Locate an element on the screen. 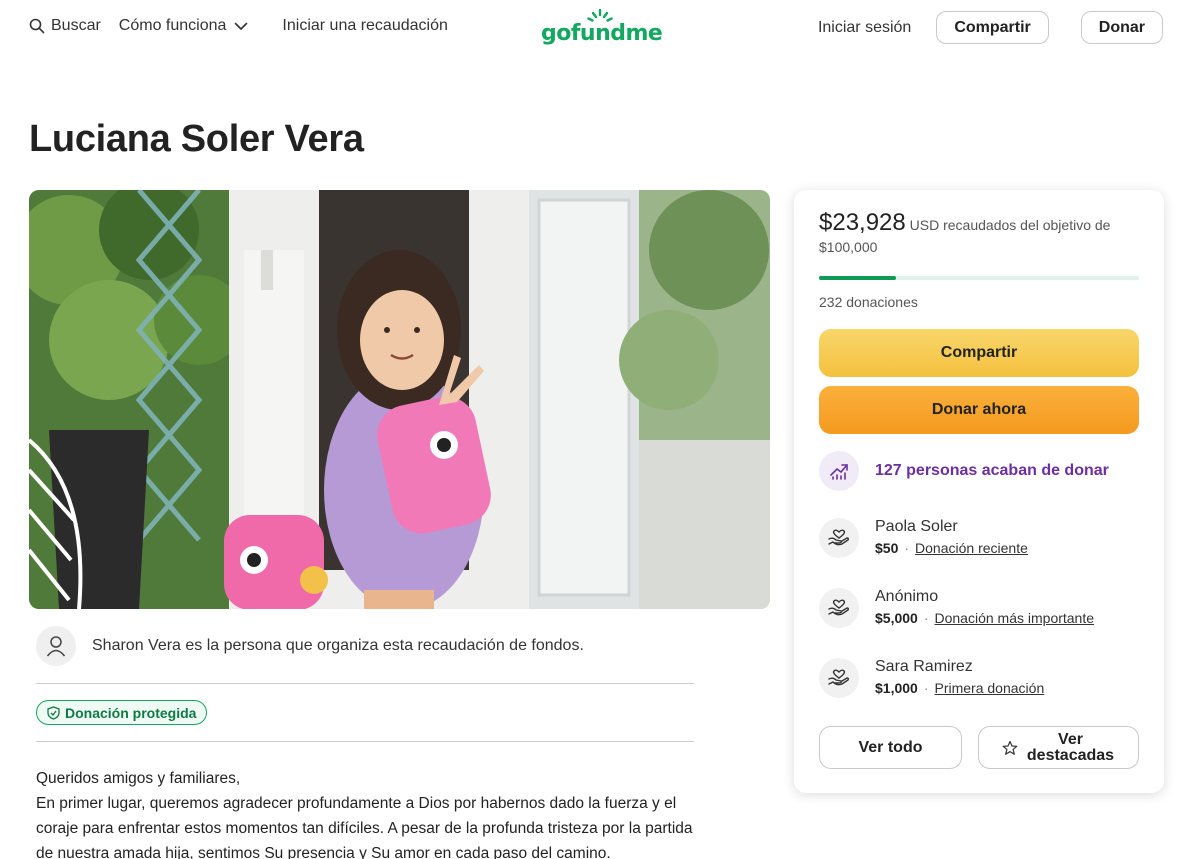 The image size is (1200, 859). star-icon is located at coordinates (1009, 747).